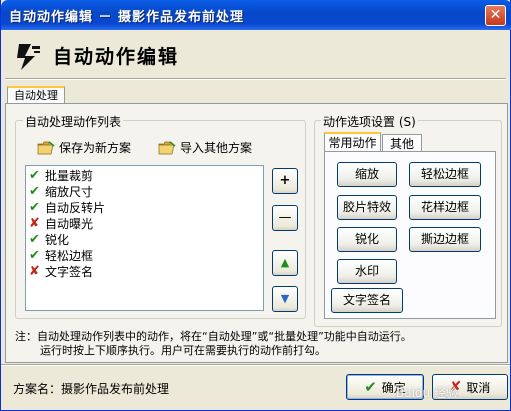 The height and width of the screenshot is (411, 511). I want to click on list-item-label: 批量裁剪, so click(69, 175).